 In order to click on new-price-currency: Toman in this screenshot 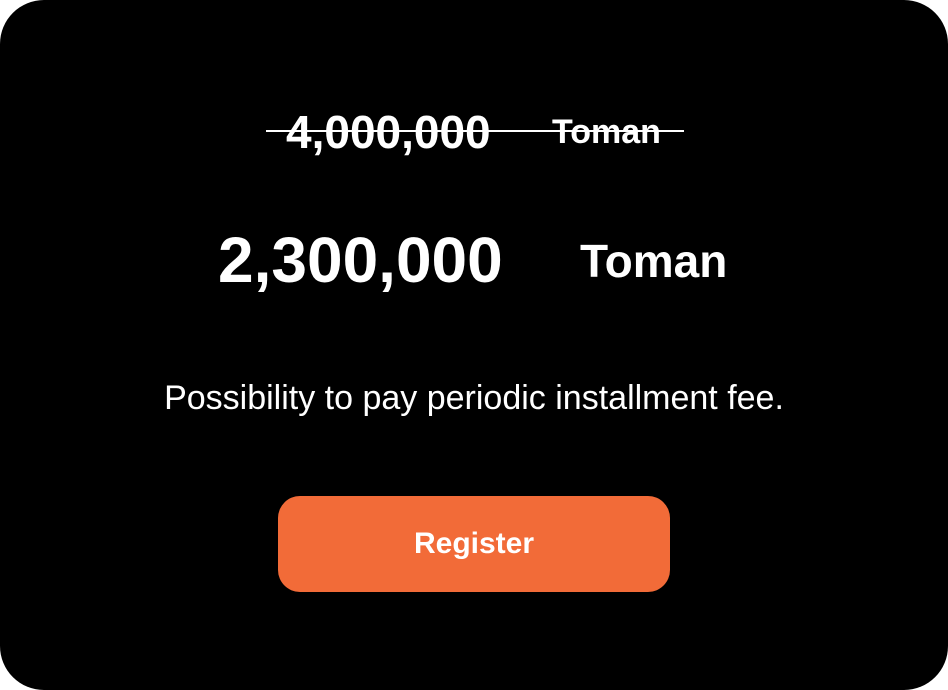, I will do `click(654, 261)`.